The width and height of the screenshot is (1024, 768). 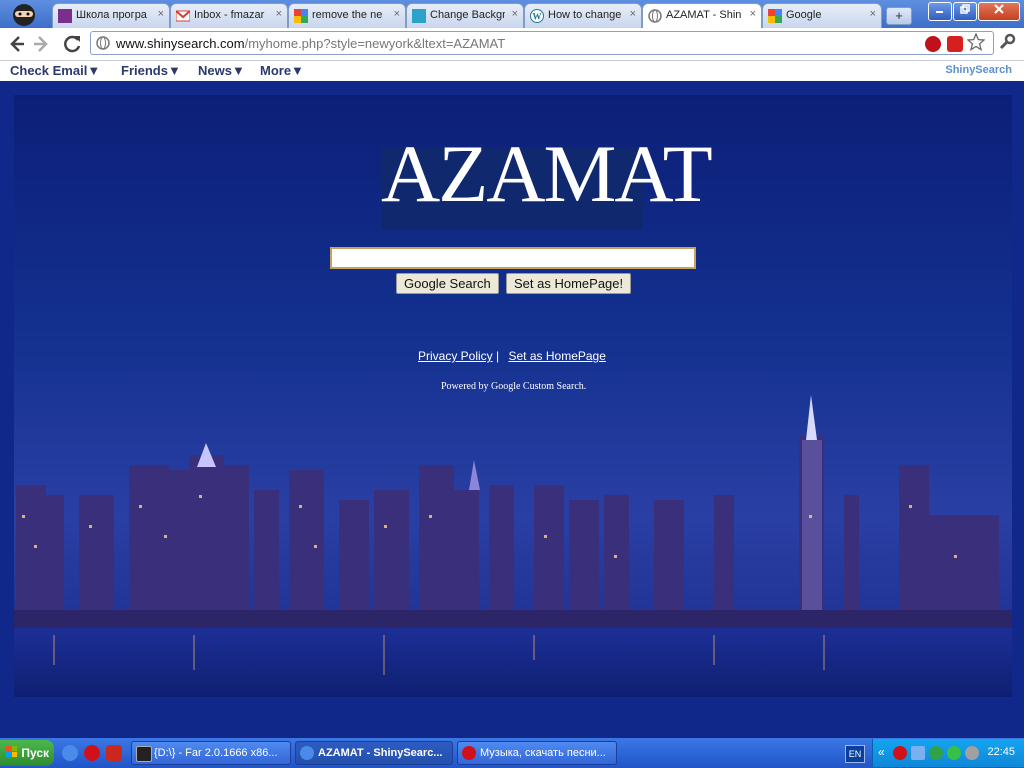 I want to click on minimize-button, so click(x=940, y=11).